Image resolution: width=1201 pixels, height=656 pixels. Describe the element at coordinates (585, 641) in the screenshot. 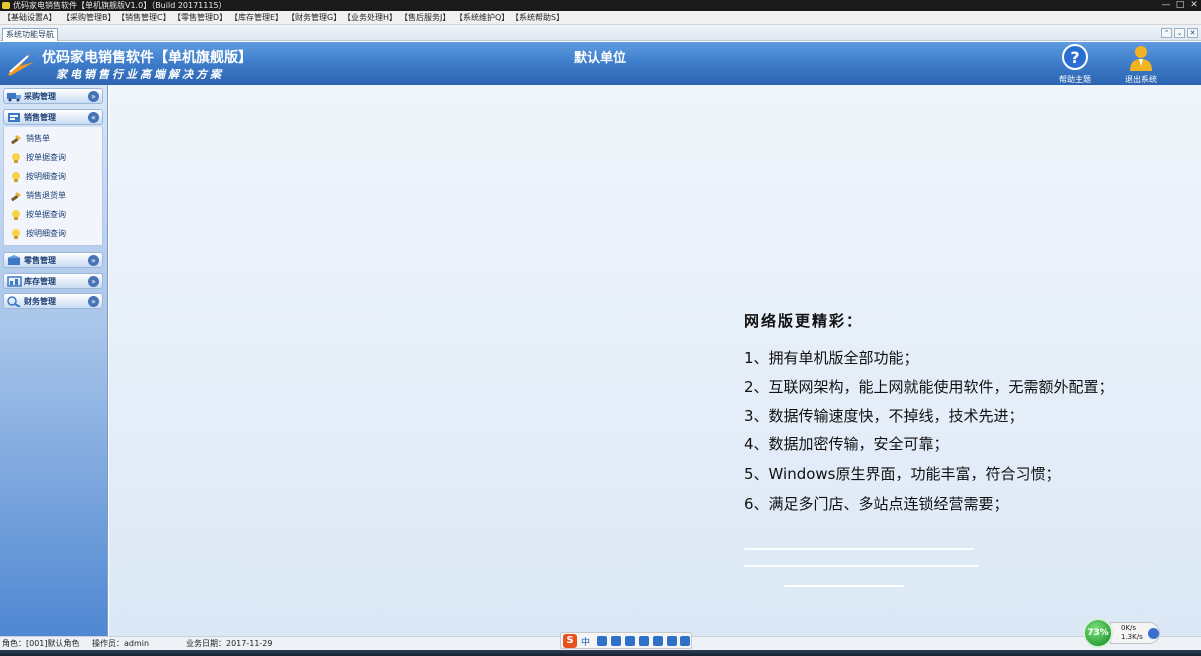

I see `ime-mode-toggle: 中` at that location.